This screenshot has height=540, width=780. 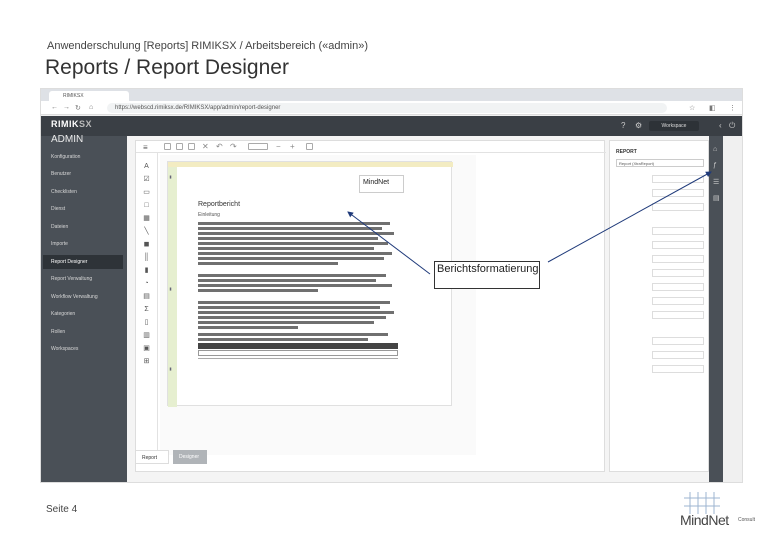 What do you see at coordinates (704, 520) in the screenshot?
I see `brand-name: MindNet` at bounding box center [704, 520].